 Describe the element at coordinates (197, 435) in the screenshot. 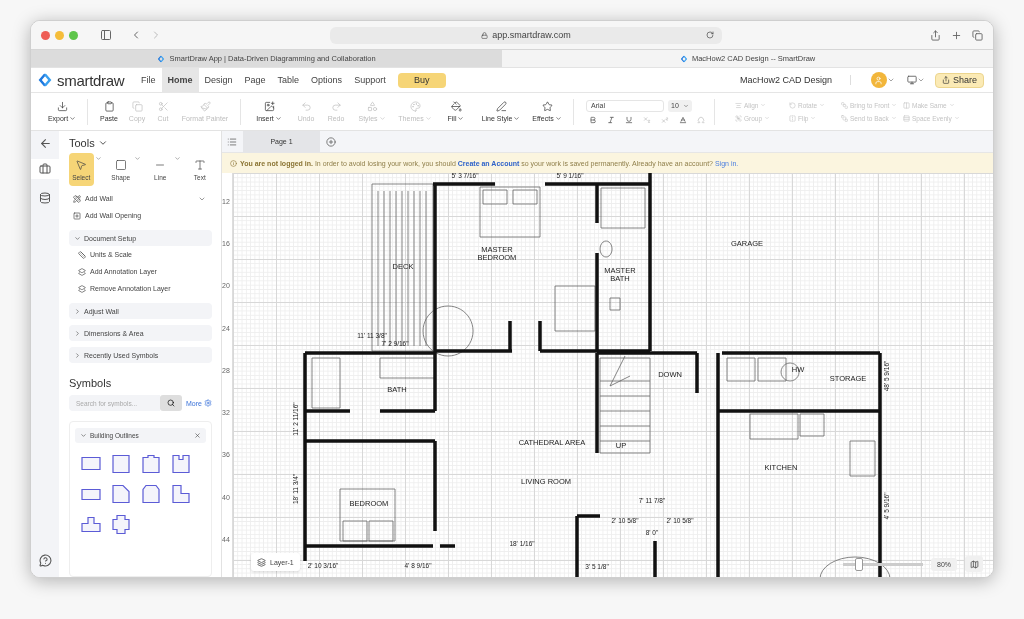

I see `close-icon` at that location.